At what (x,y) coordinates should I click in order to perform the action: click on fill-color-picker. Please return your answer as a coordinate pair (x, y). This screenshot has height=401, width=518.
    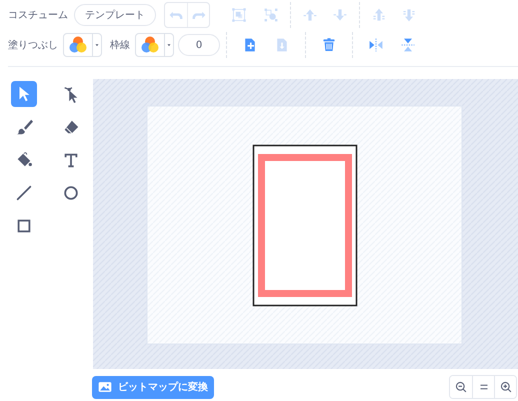
    Looking at the image, I should click on (82, 45).